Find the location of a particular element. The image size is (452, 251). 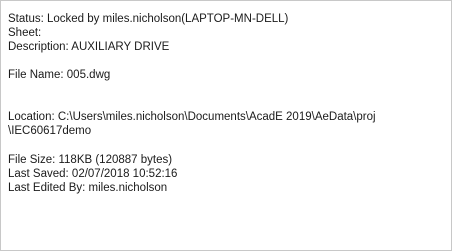

last-saved-text: Last Saved: 02/07/2018 10:52:16 is located at coordinates (93, 174).